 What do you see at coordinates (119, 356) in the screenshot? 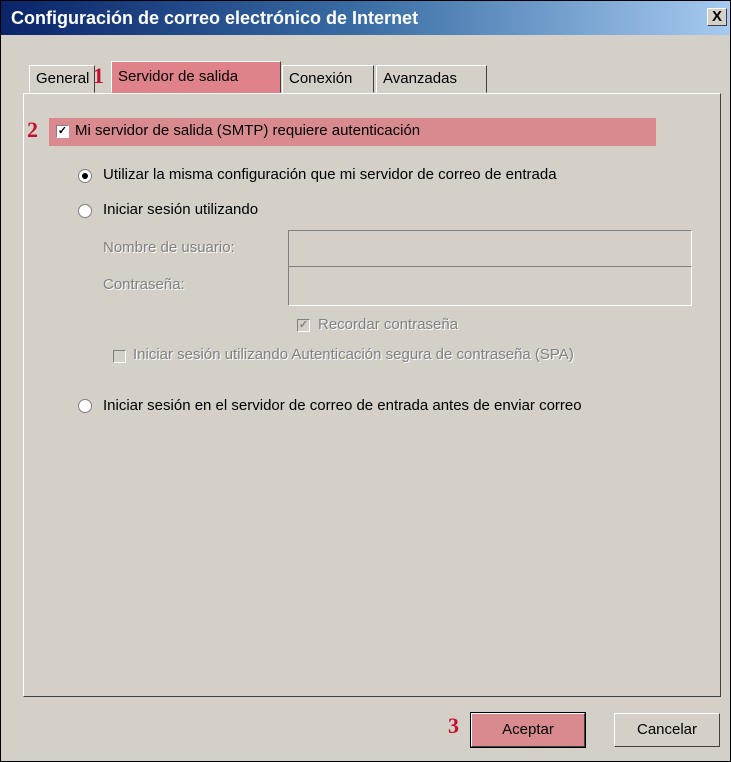
I see `spa-checkbox` at bounding box center [119, 356].